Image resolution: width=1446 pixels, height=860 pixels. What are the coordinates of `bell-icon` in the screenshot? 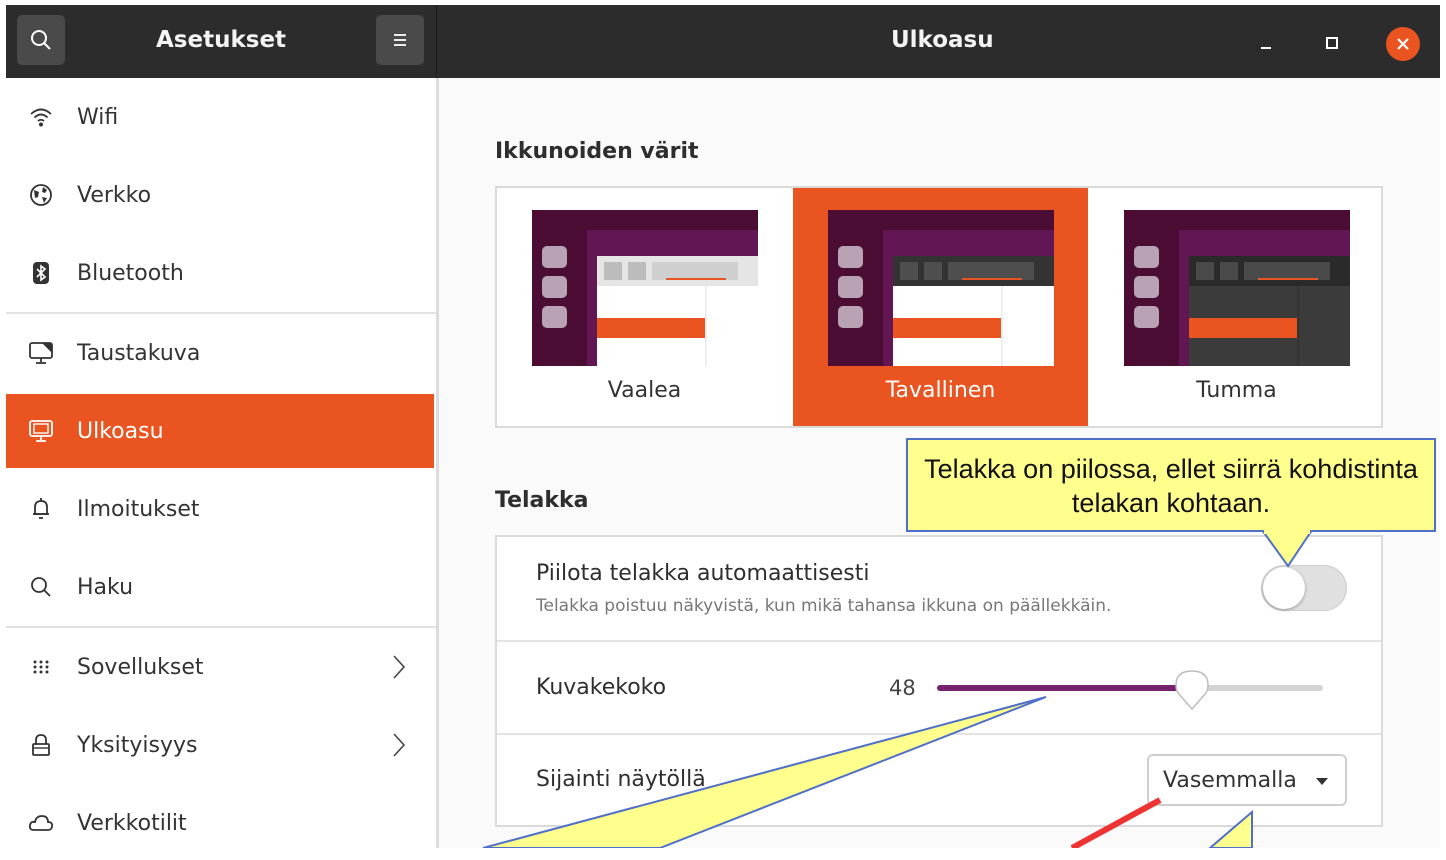 It's located at (41, 509).